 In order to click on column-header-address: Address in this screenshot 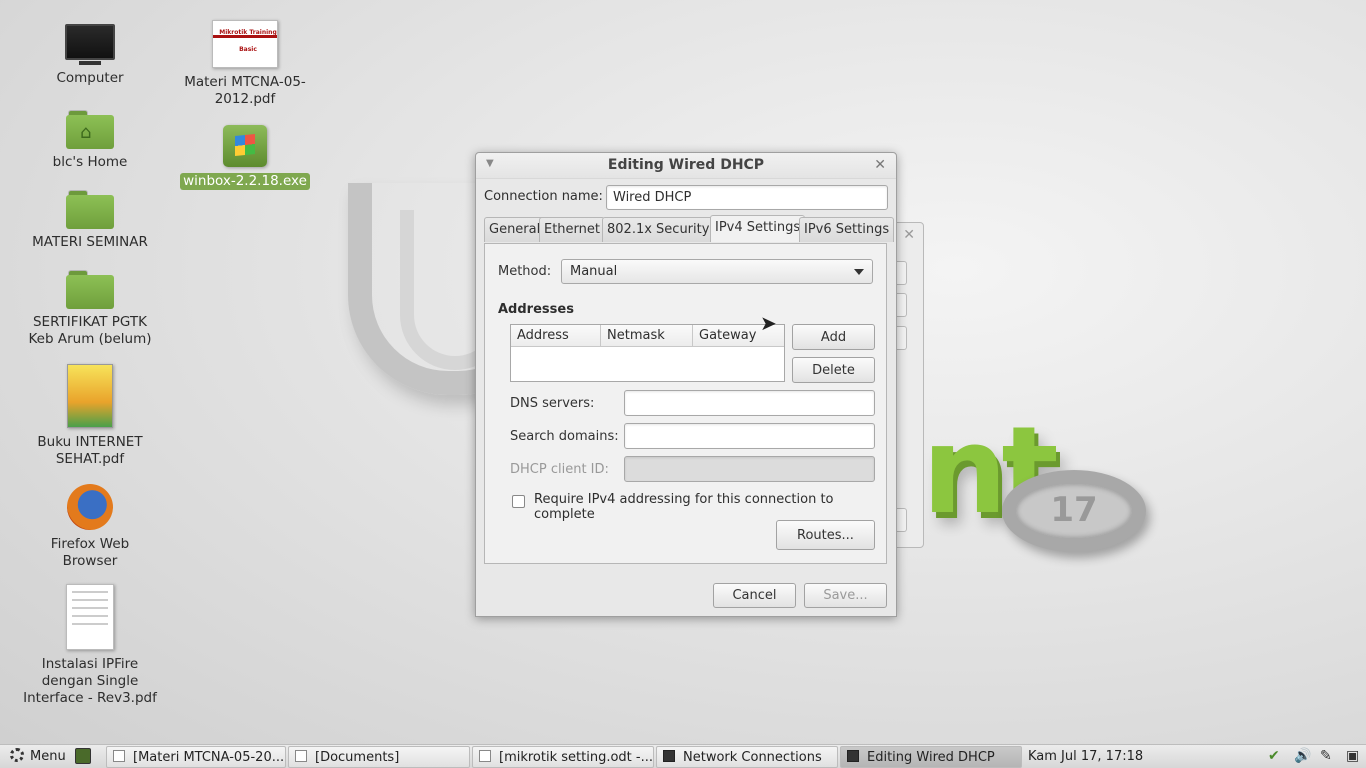, I will do `click(556, 335)`.